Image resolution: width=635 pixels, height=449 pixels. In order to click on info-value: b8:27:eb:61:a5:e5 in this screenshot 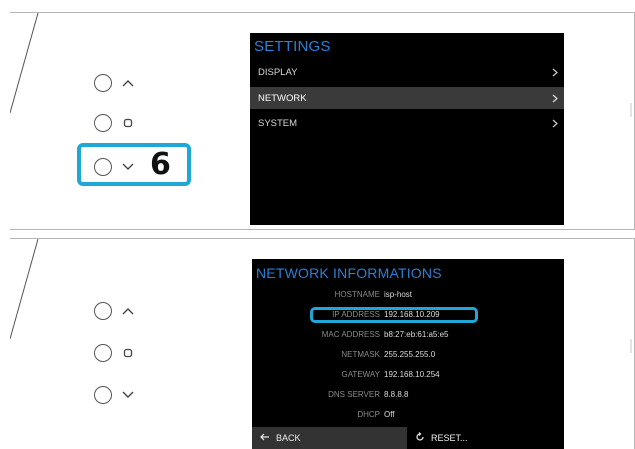, I will do `click(416, 334)`.